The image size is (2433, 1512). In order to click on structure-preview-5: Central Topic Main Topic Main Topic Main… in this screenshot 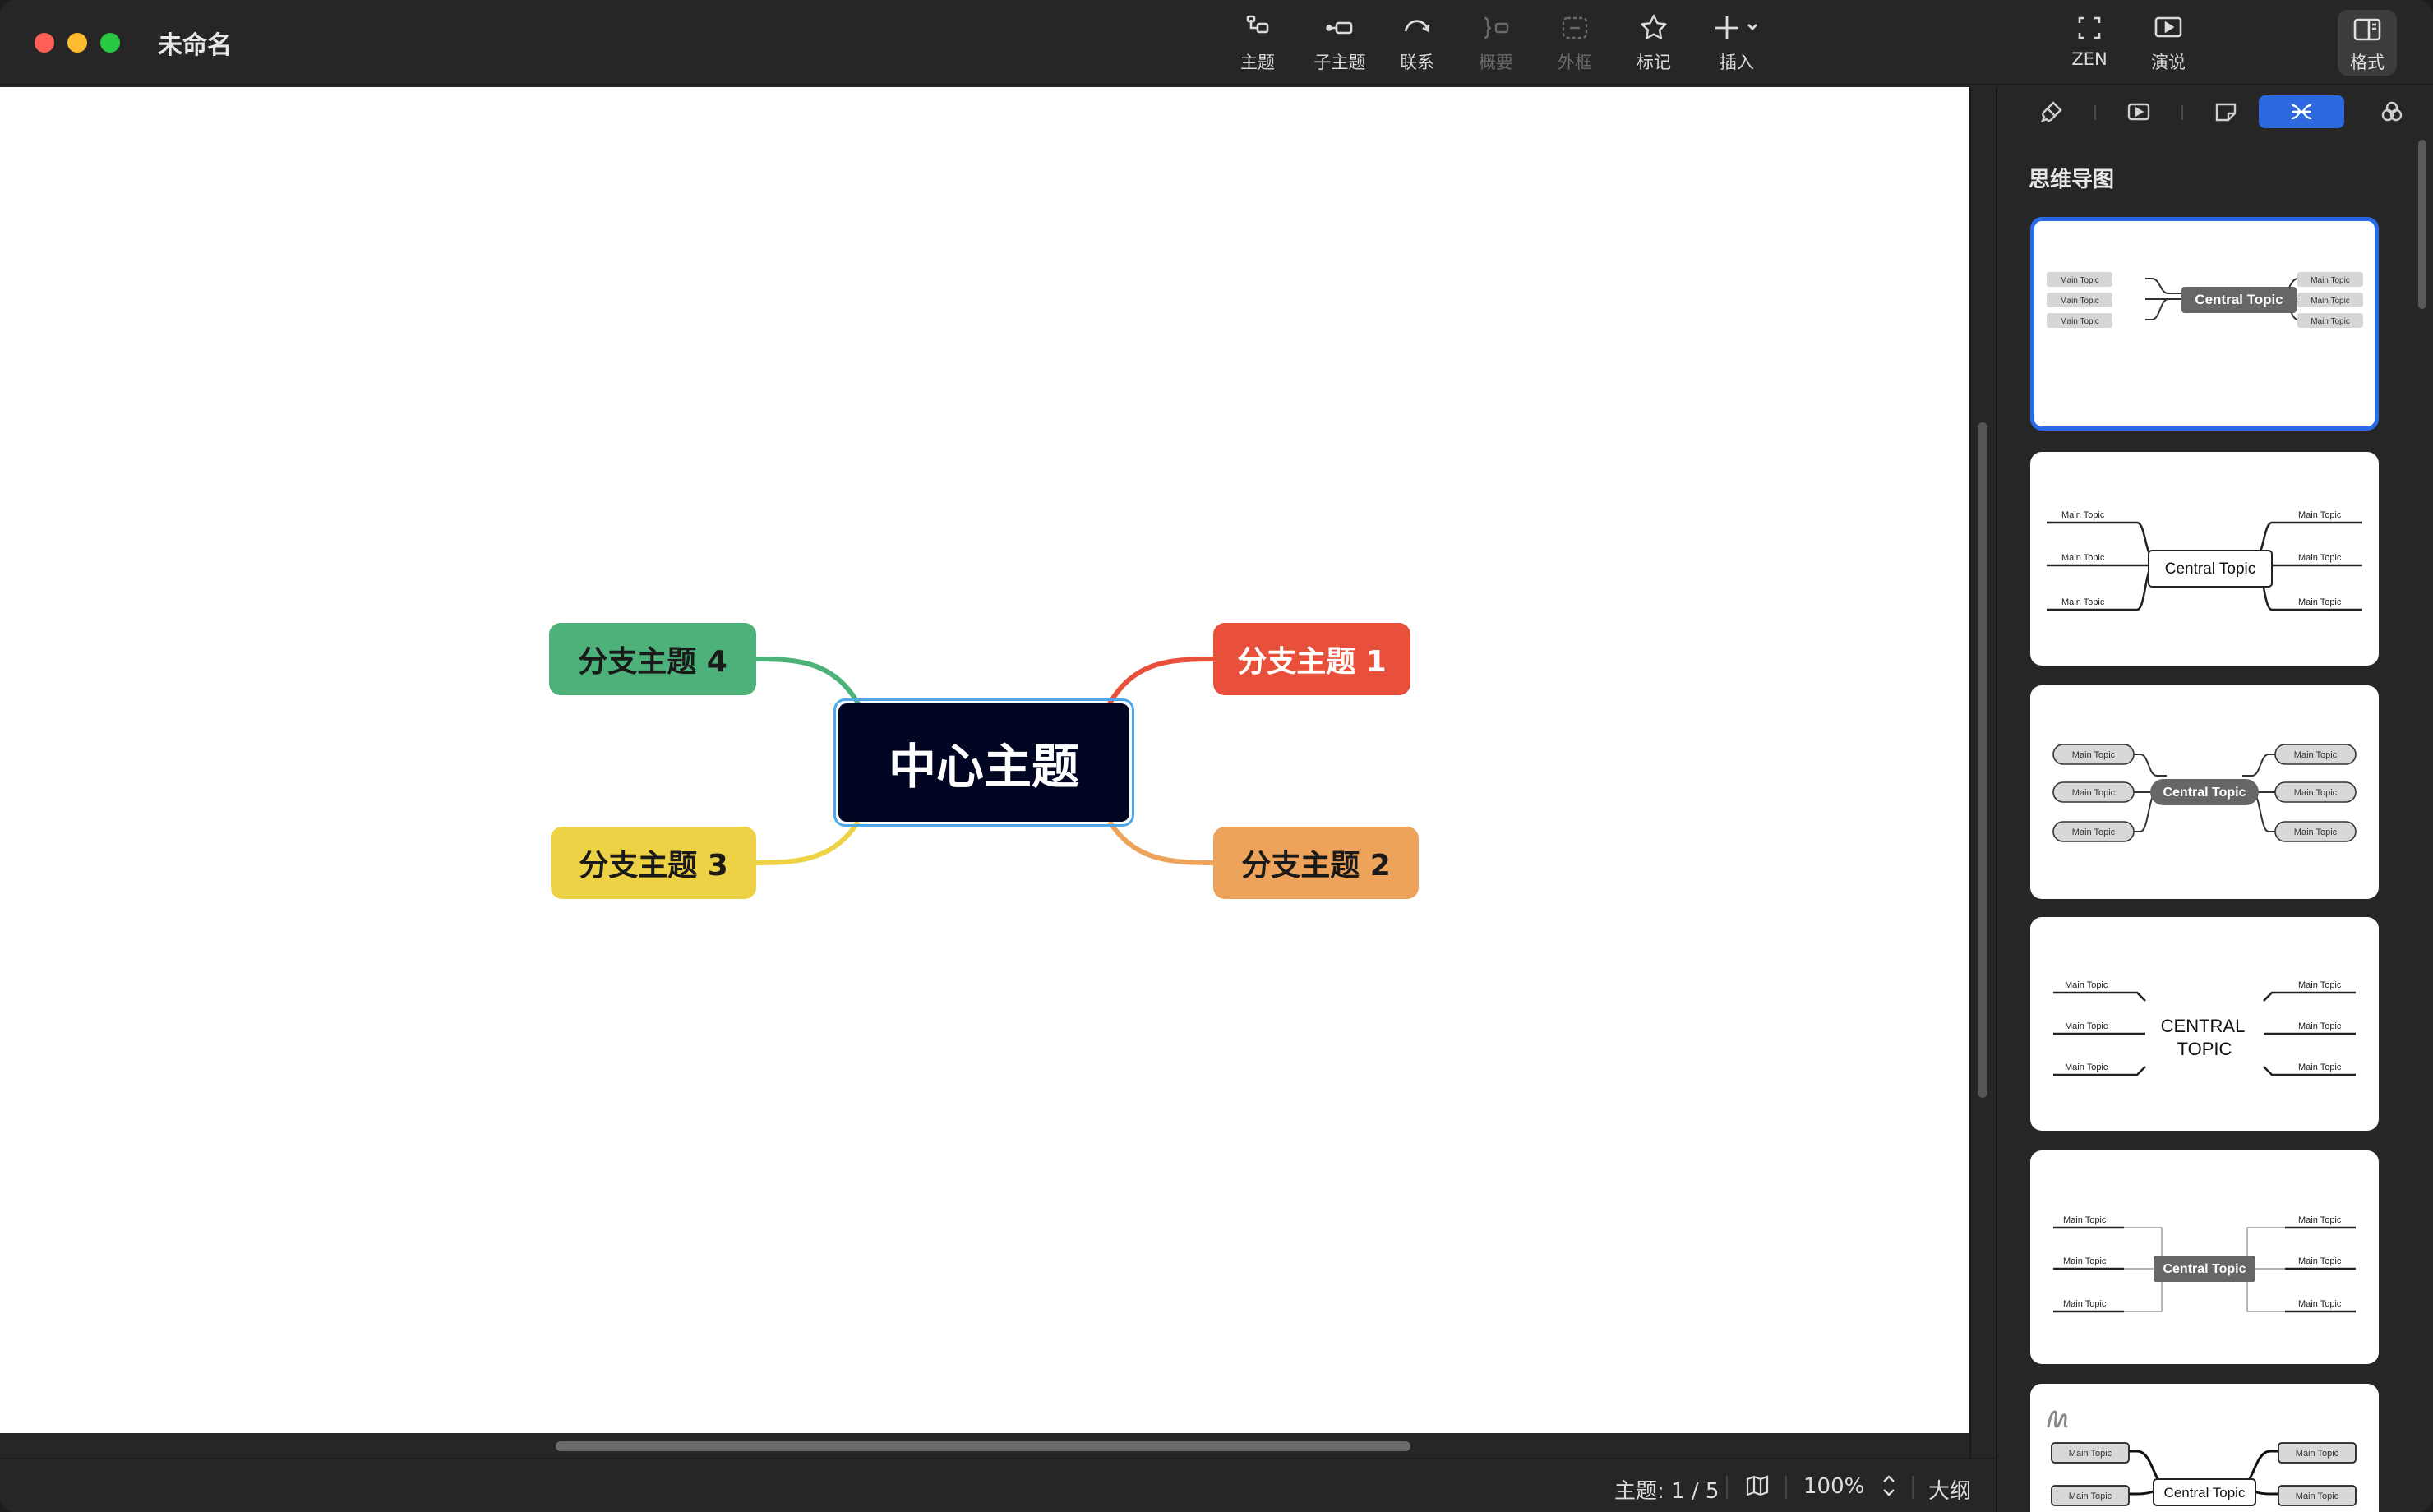, I will do `click(2204, 1264)`.